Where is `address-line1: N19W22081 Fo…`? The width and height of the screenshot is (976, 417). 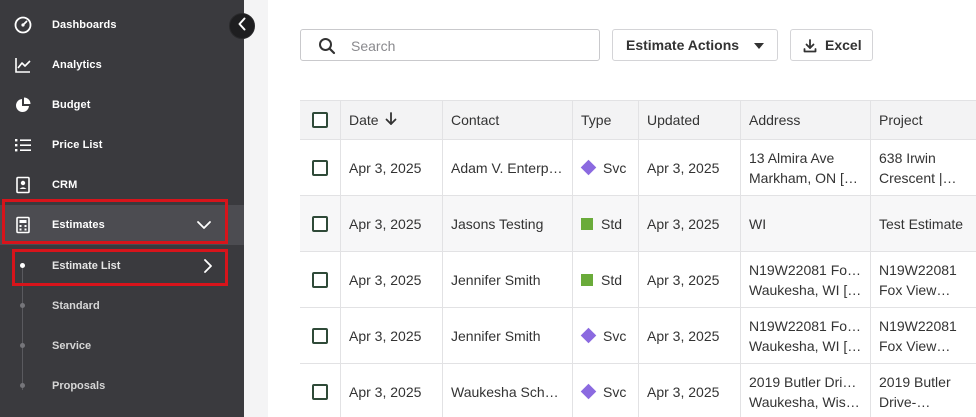 address-line1: N19W22081 Fo… is located at coordinates (805, 325).